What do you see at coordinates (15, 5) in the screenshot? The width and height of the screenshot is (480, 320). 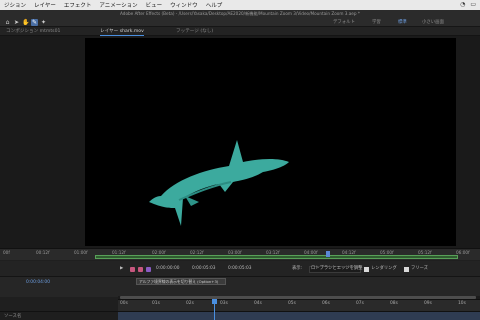 I see `menu-composition: ジション` at bounding box center [15, 5].